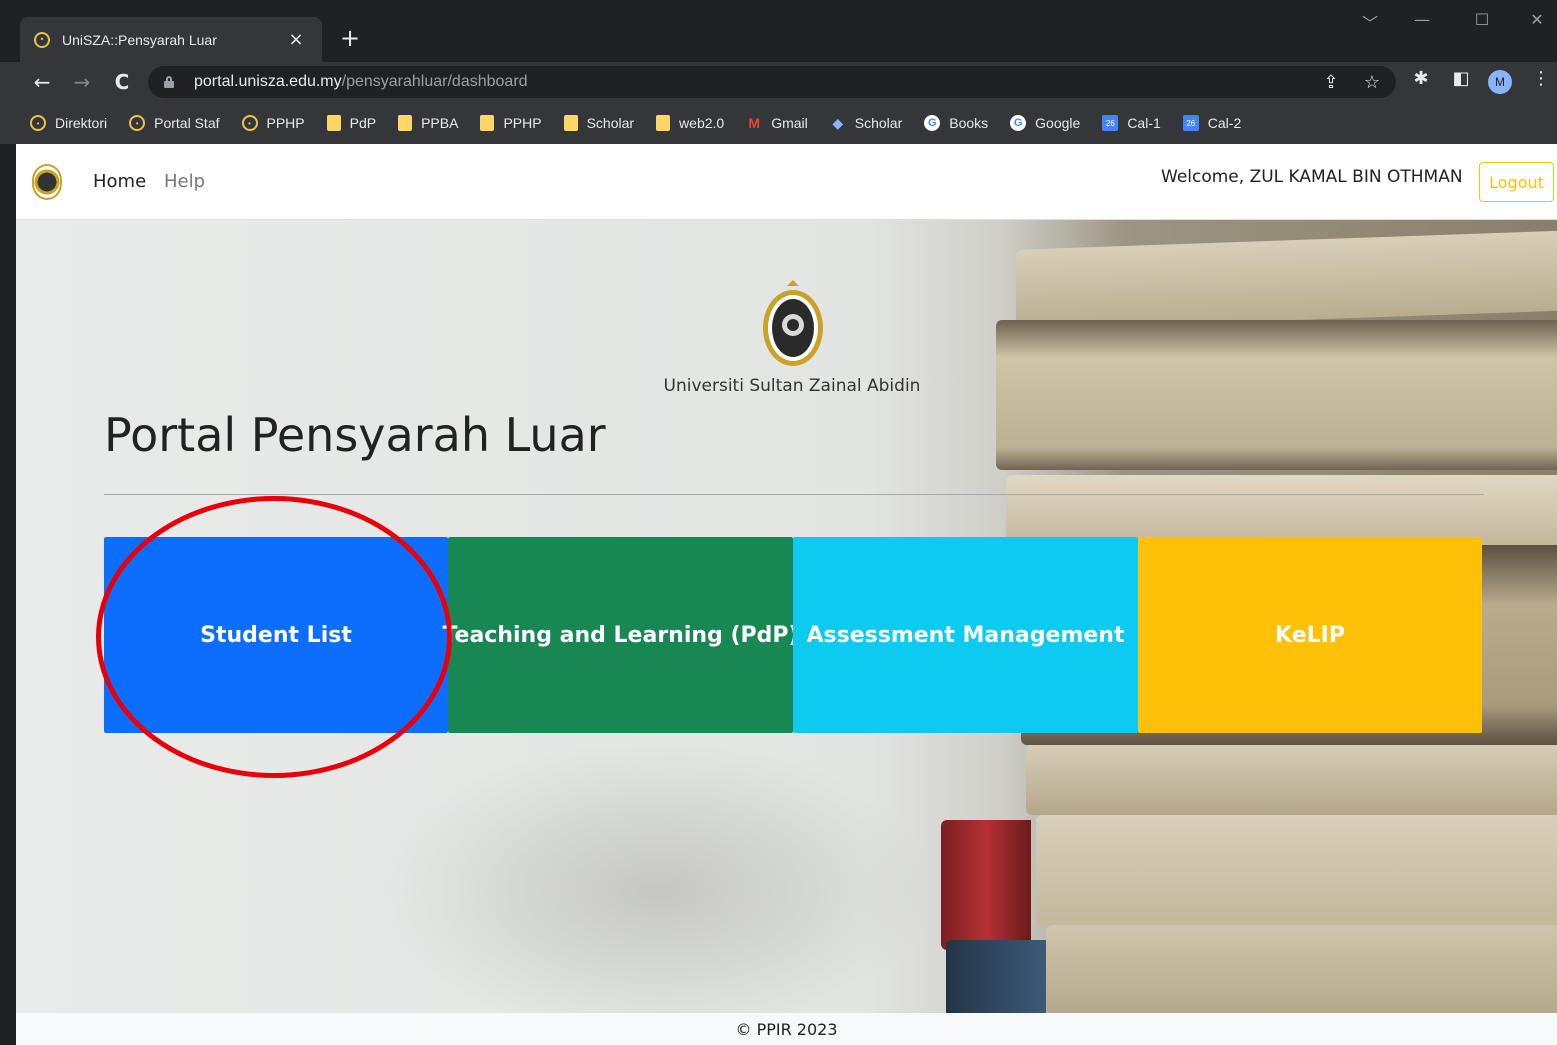  Describe the element at coordinates (351, 123) in the screenshot. I see `bookmark-pdp: PdP` at that location.